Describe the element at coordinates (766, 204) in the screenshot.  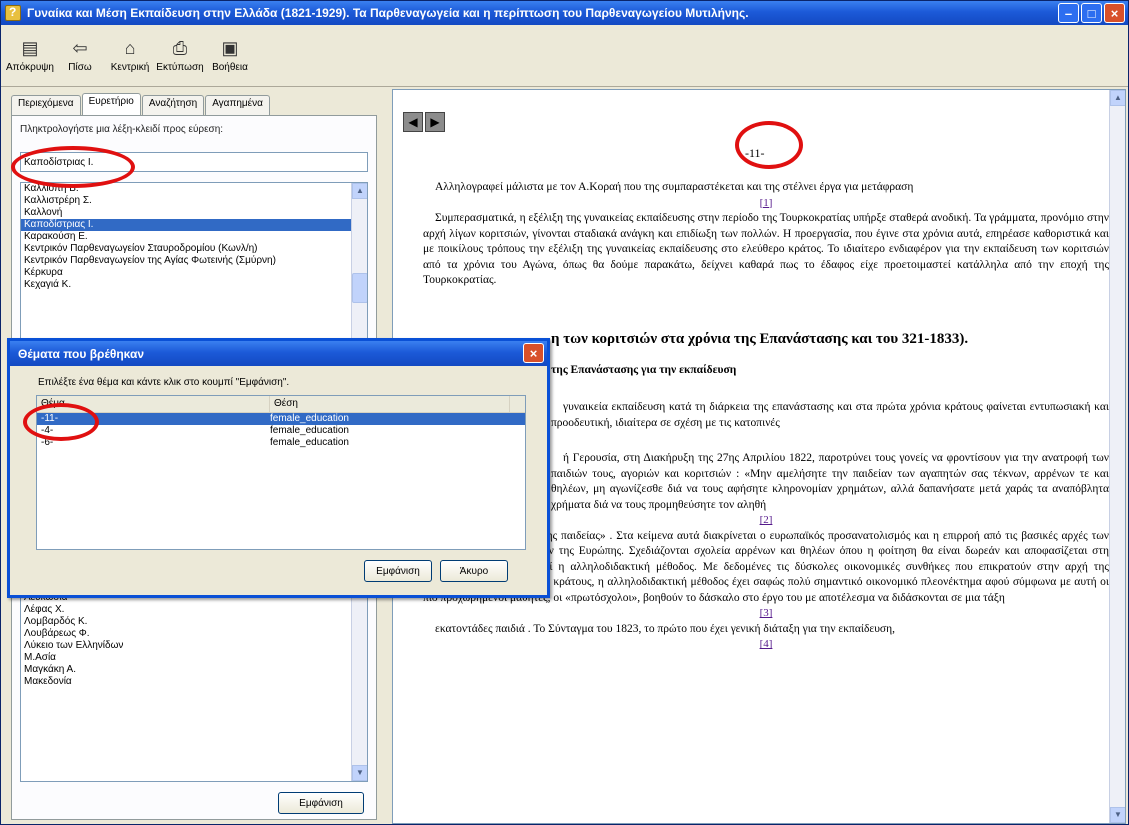
I see `footnote-link: [1]` at that location.